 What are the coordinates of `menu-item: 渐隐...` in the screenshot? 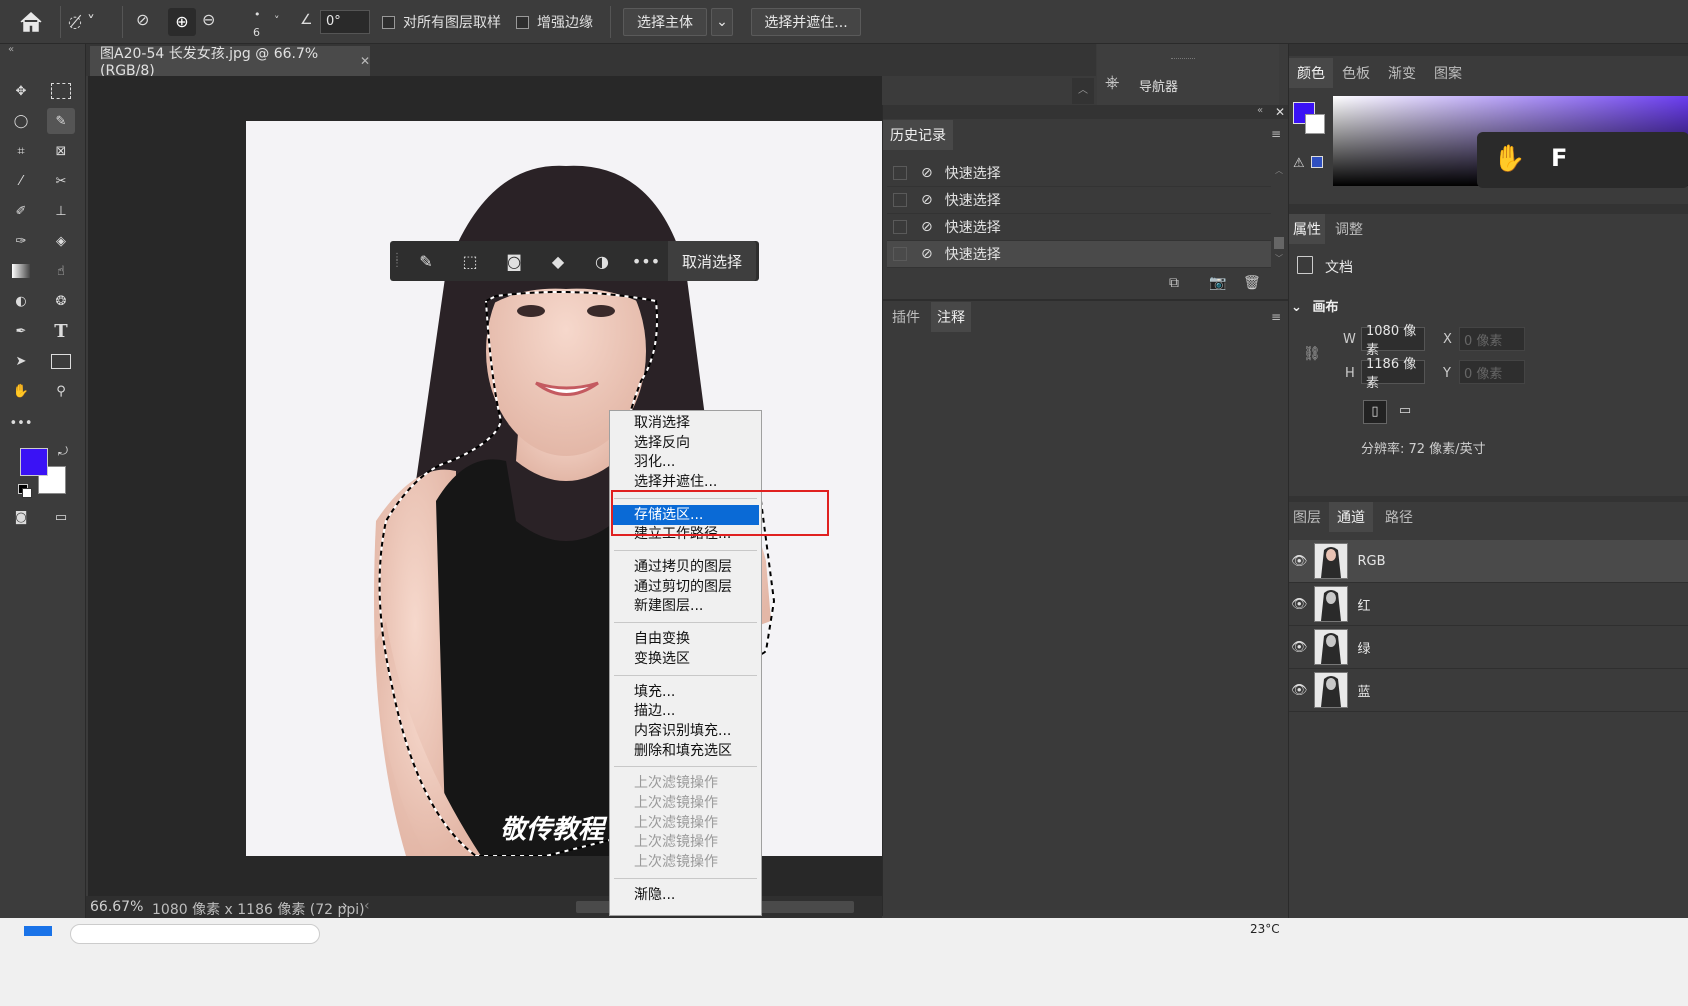 It's located at (685, 895).